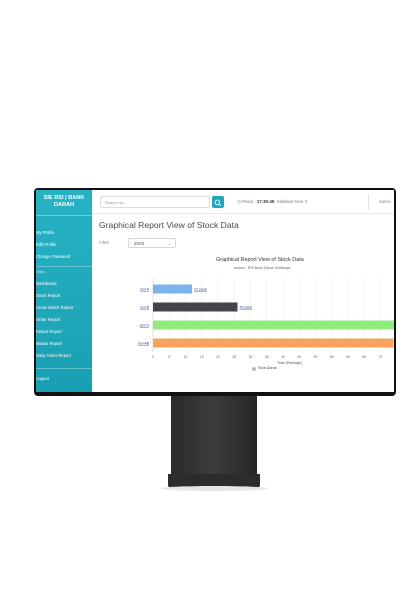 Image resolution: width=420 pixels, height=594 pixels. I want to click on x-tick-label: 45, so click(299, 357).